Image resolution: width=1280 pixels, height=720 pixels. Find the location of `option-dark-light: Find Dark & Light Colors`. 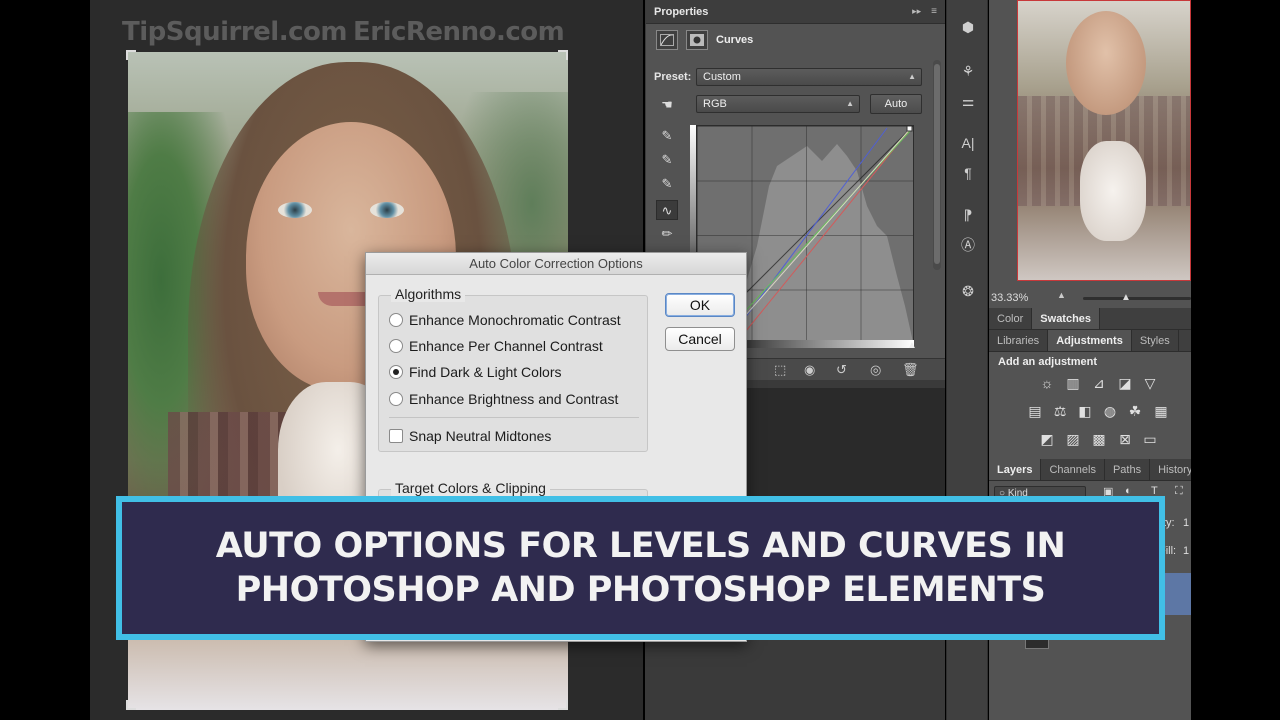

option-dark-light: Find Dark & Light Colors is located at coordinates (475, 372).